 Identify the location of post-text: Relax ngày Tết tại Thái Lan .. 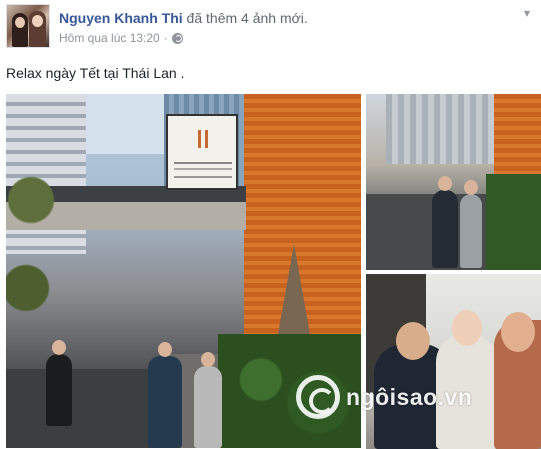
(95, 73).